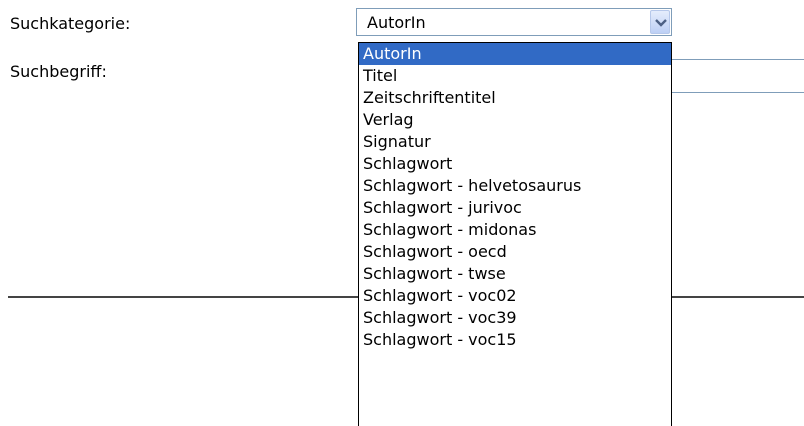 This screenshot has width=804, height=426. Describe the element at coordinates (515, 274) in the screenshot. I see `dropdown-option: Schlagwort - twse` at that location.